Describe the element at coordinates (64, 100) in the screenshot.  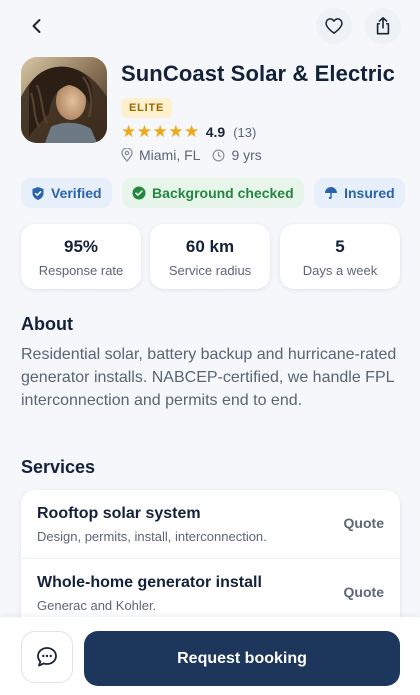
I see `provider-avatar` at that location.